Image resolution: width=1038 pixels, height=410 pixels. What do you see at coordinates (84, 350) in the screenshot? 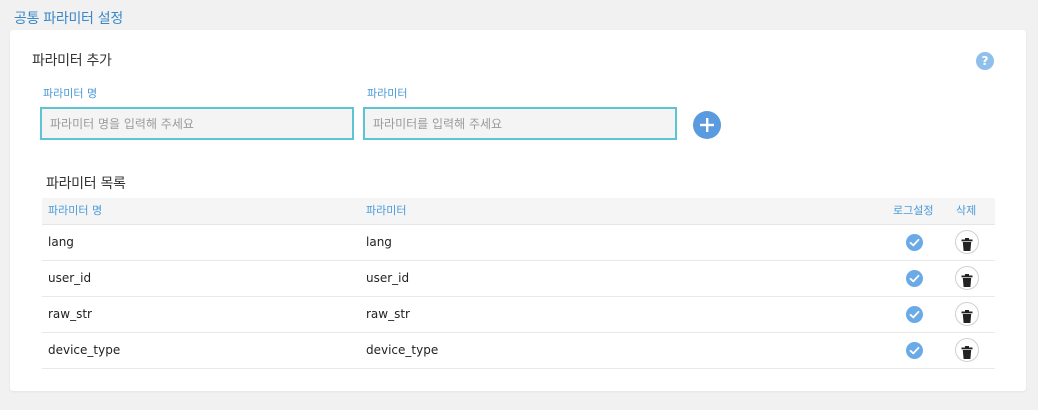
I see `row-name-cell: device_type` at bounding box center [84, 350].